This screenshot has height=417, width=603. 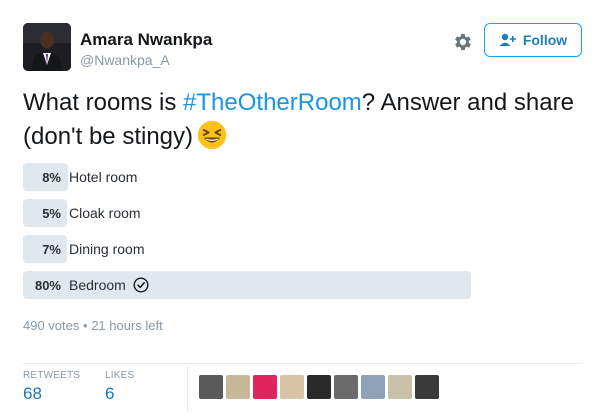 What do you see at coordinates (127, 325) in the screenshot?
I see `poll-time-left: 21 hours left` at bounding box center [127, 325].